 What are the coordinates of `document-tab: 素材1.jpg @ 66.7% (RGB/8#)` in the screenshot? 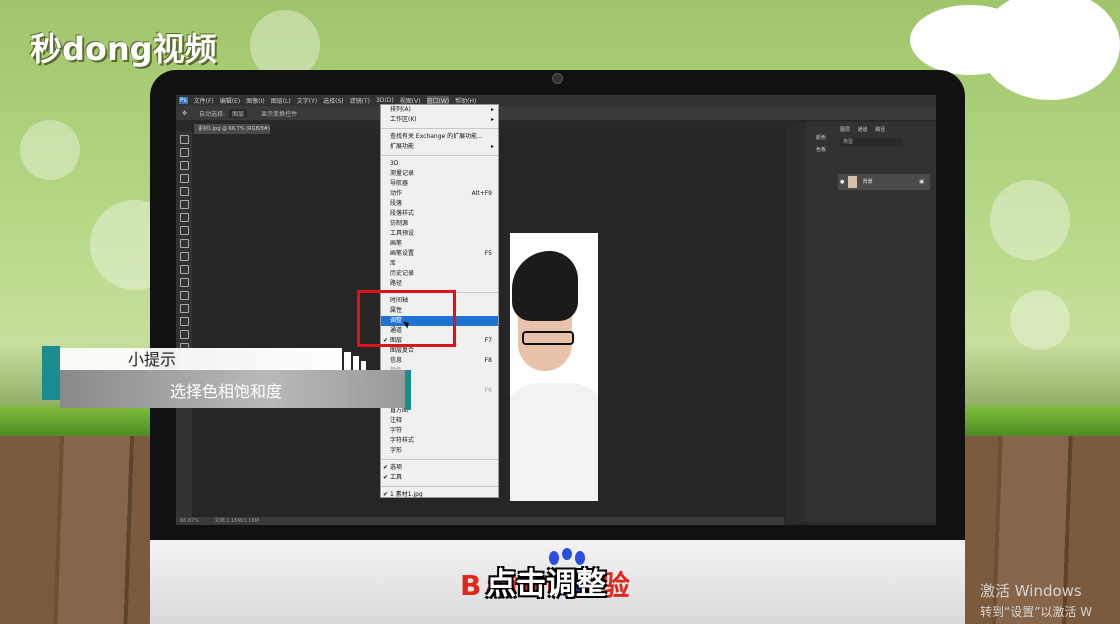 It's located at (232, 129).